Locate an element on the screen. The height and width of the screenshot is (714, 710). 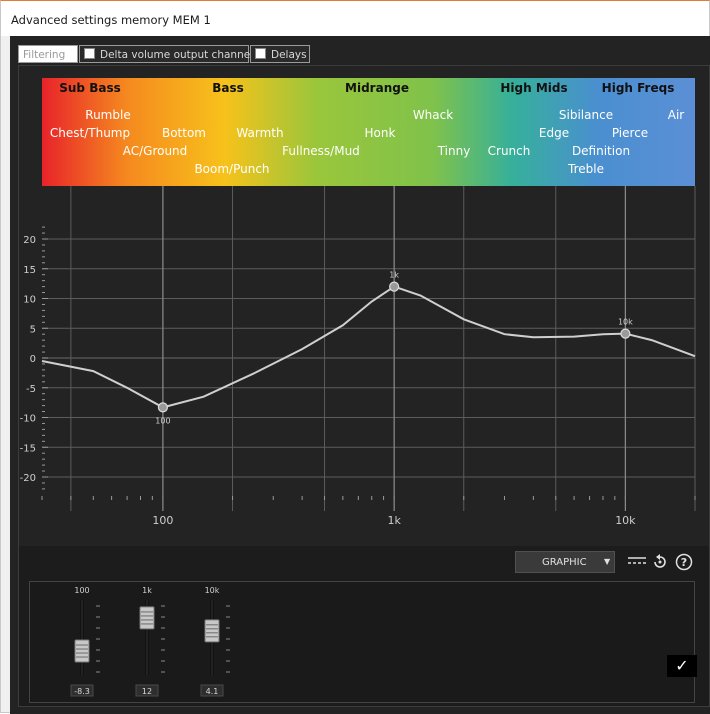
eq-point-label: 1k is located at coordinates (394, 275).